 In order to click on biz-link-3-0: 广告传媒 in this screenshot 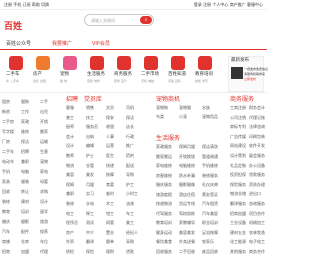, I will do `click(238, 136)`.